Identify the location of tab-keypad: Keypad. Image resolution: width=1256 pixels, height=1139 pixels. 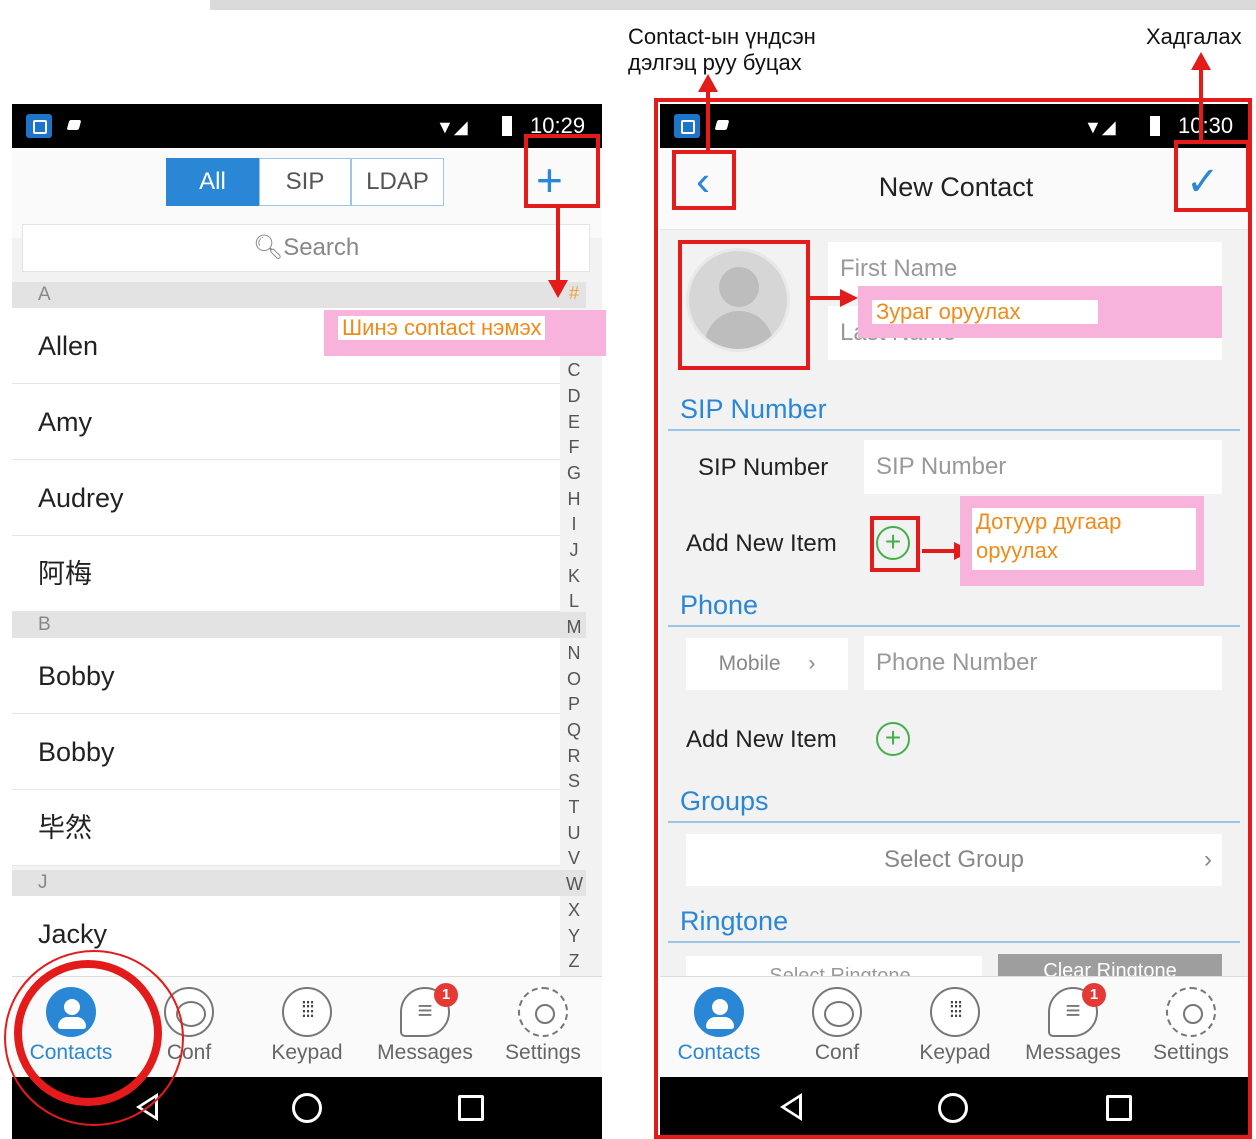
(307, 1028).